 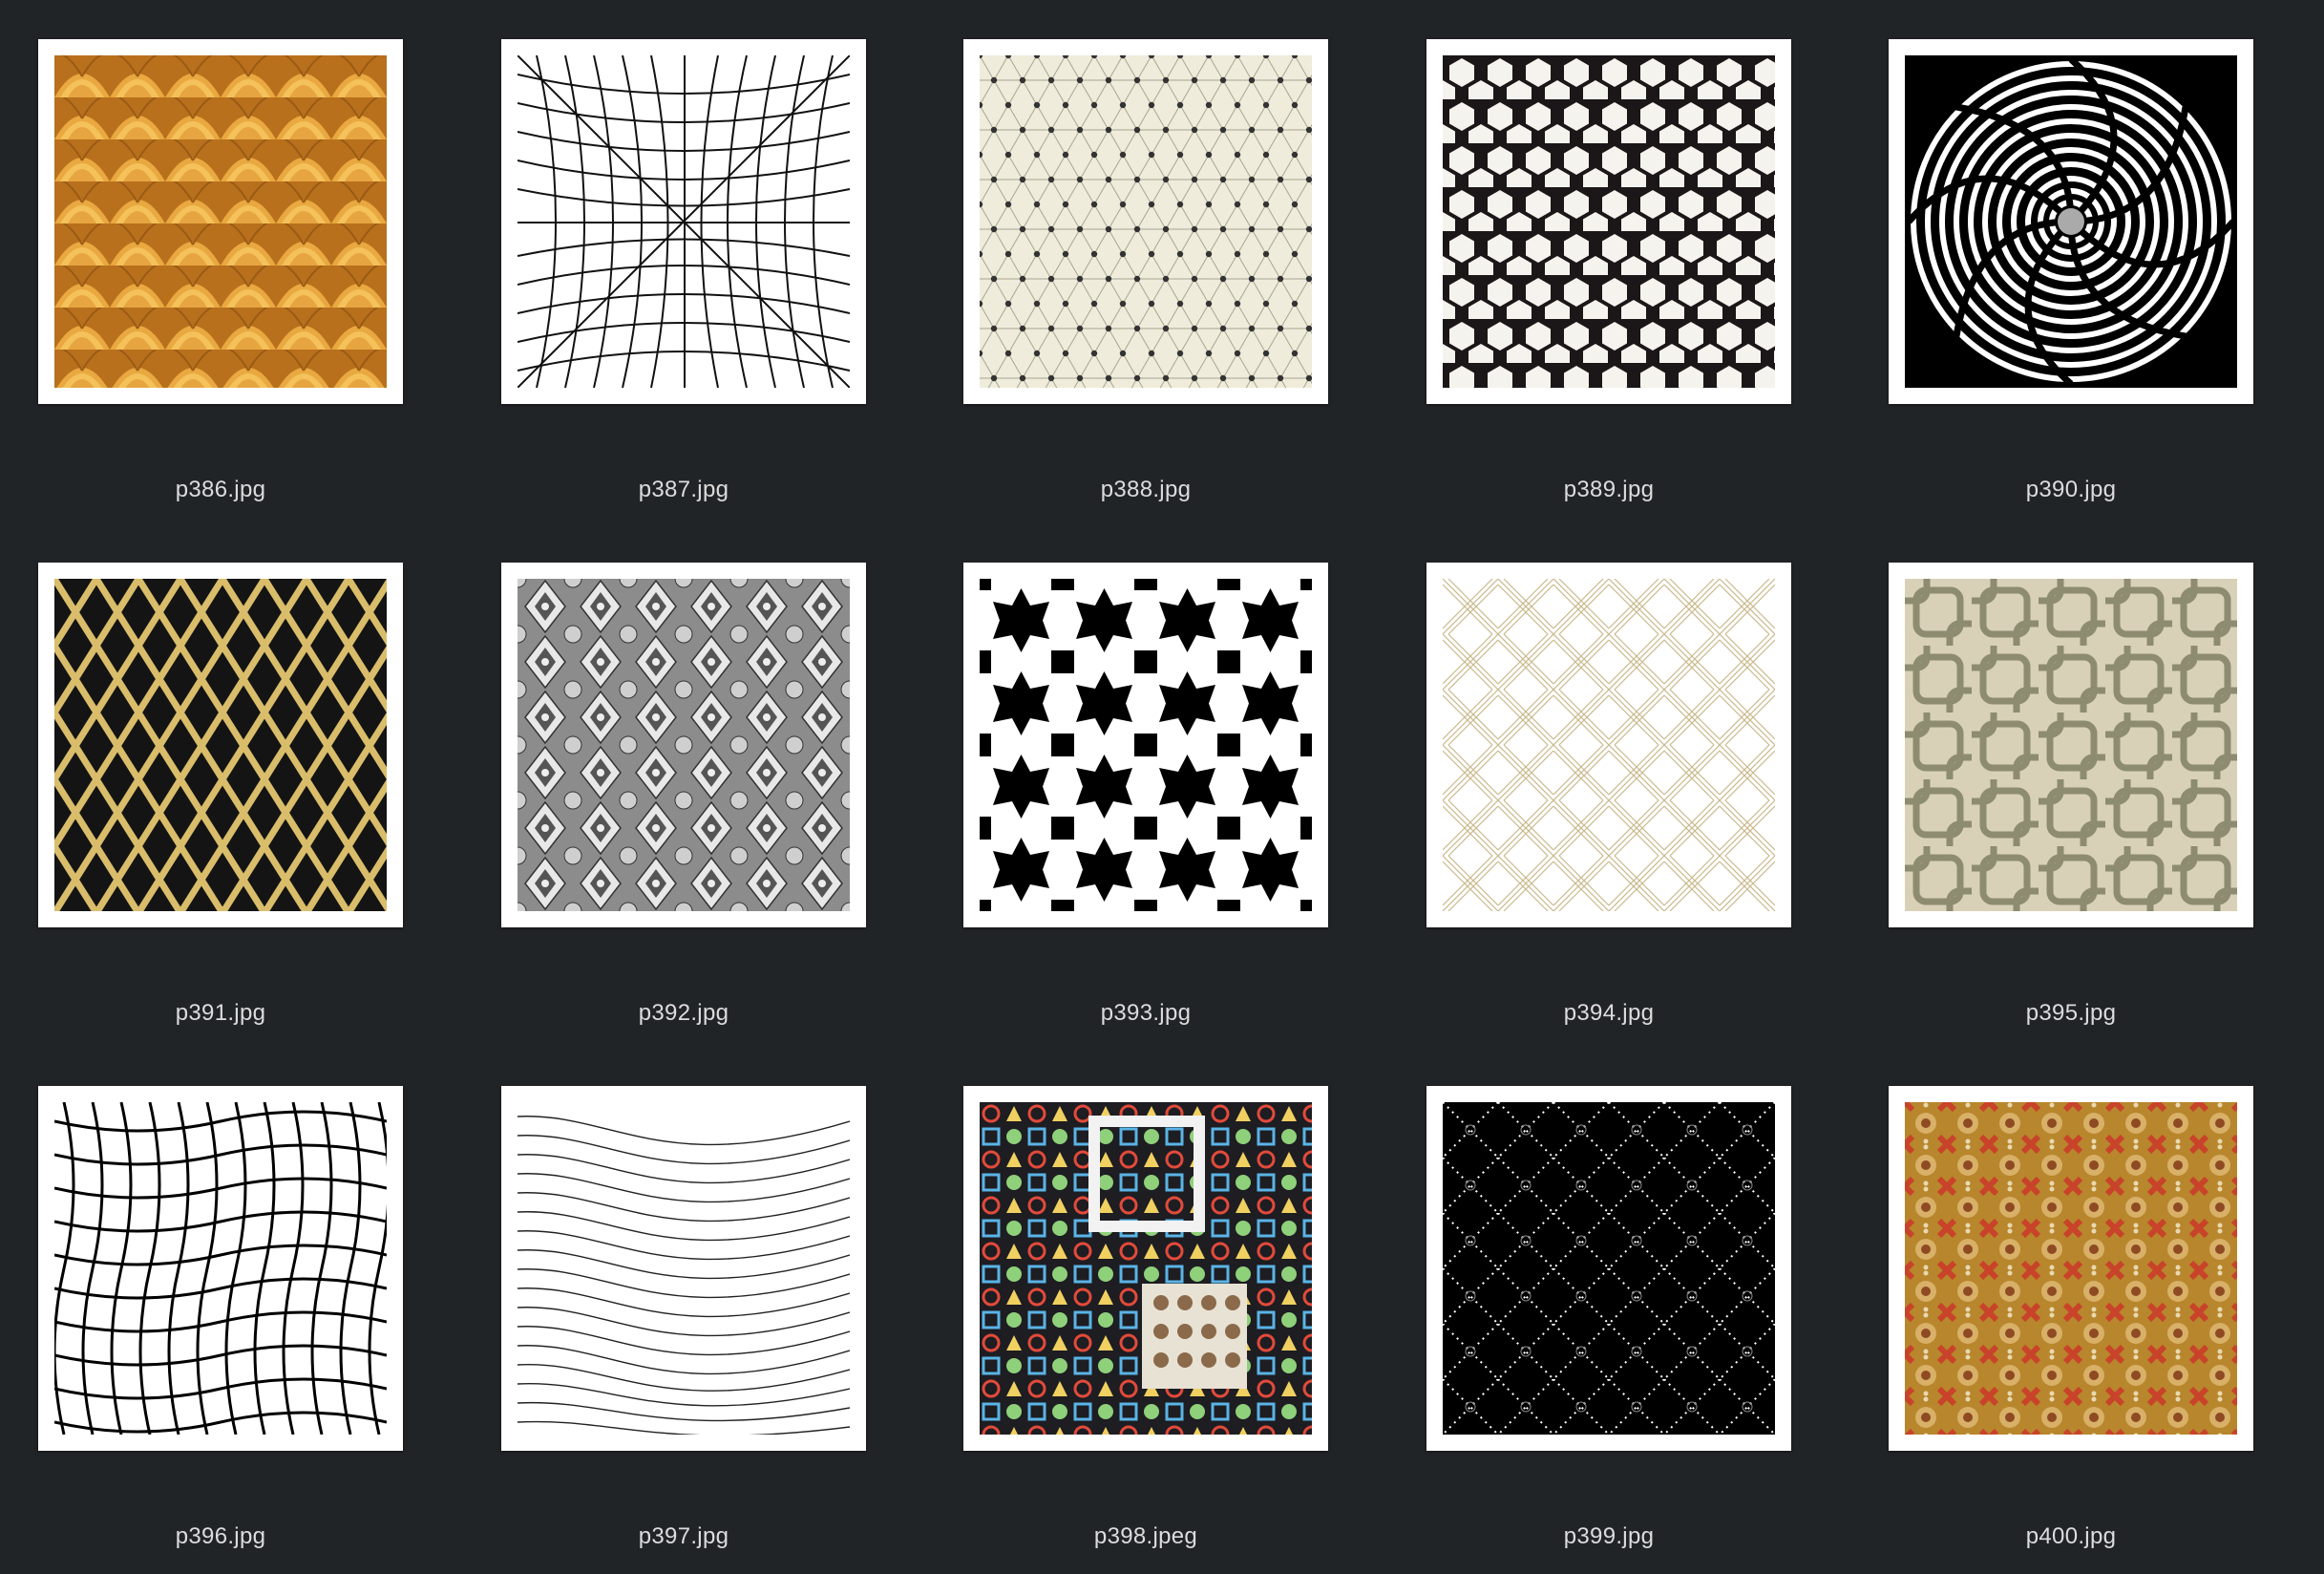 I want to click on file-name: p388.jpg, so click(x=1146, y=489).